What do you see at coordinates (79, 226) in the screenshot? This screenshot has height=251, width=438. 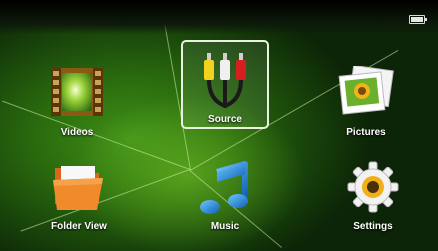 I see `menu-item-label: Folder View` at bounding box center [79, 226].